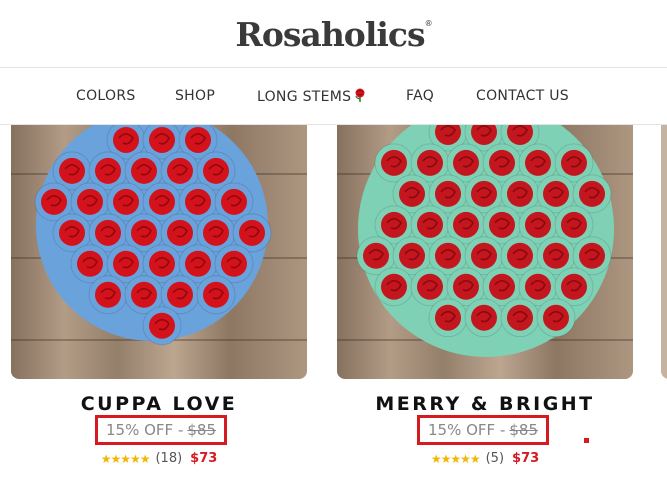 The image size is (667, 484). I want to click on nav-item-label: COLORS, so click(106, 96).